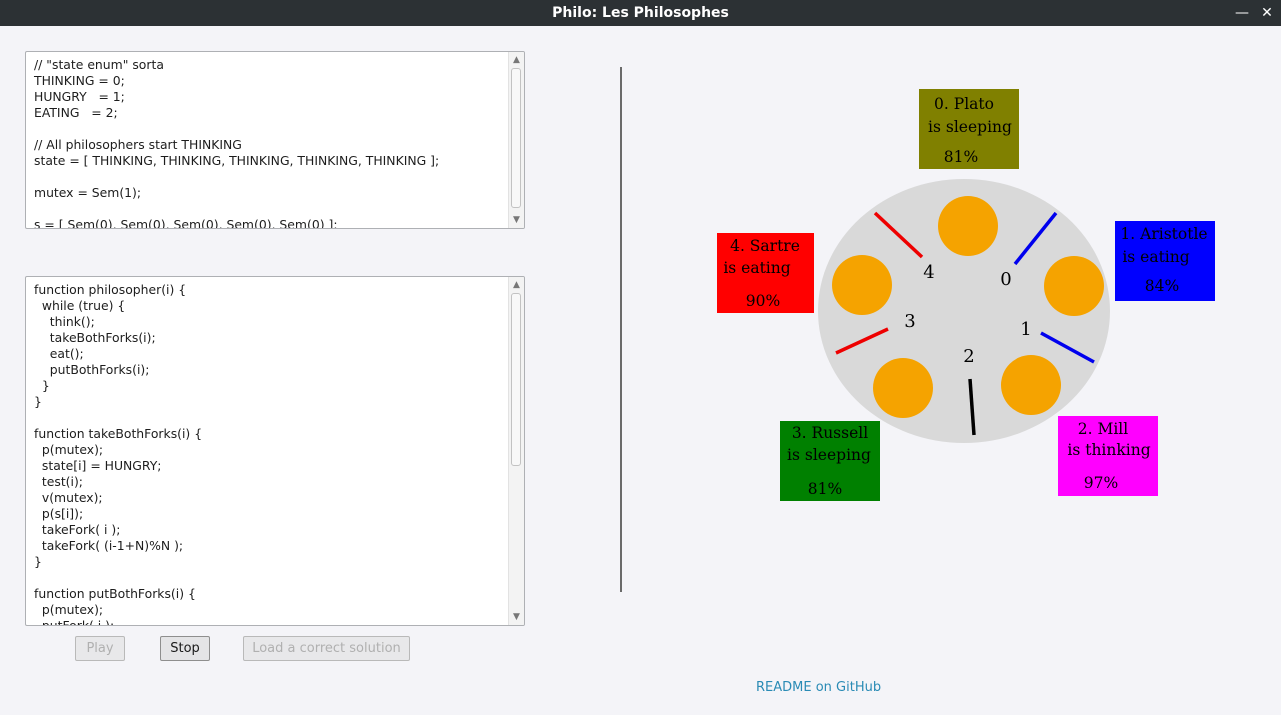  I want to click on philosopher-card-plato: 0. Plato is sleeping 81%, so click(969, 129).